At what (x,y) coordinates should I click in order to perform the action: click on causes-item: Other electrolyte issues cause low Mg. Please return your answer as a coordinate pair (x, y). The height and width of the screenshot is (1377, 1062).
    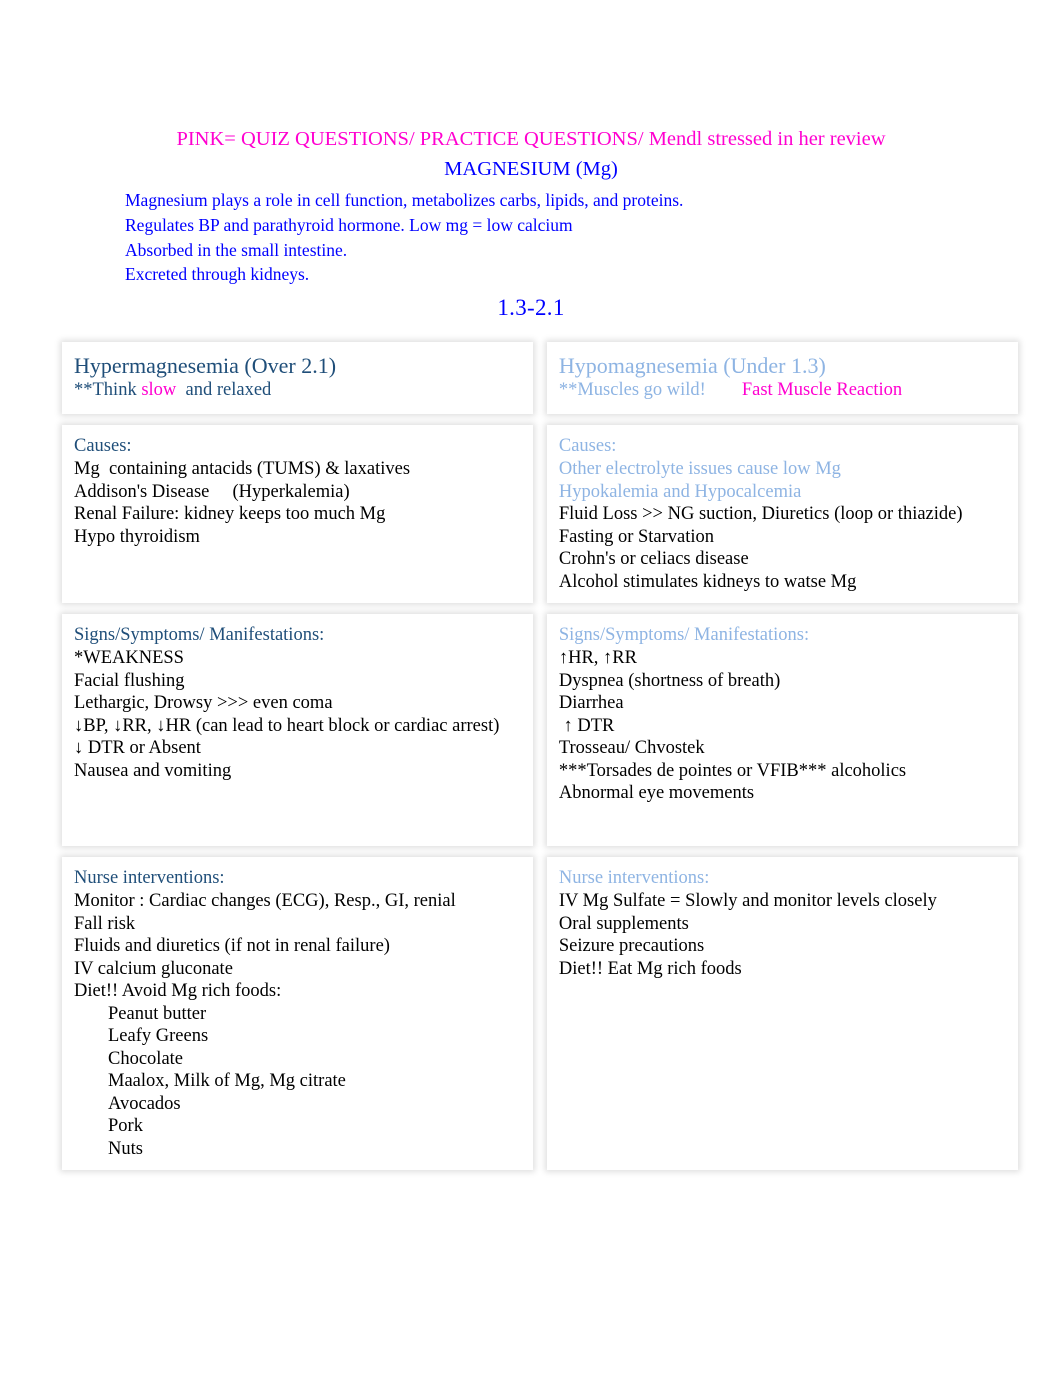
    Looking at the image, I should click on (699, 469).